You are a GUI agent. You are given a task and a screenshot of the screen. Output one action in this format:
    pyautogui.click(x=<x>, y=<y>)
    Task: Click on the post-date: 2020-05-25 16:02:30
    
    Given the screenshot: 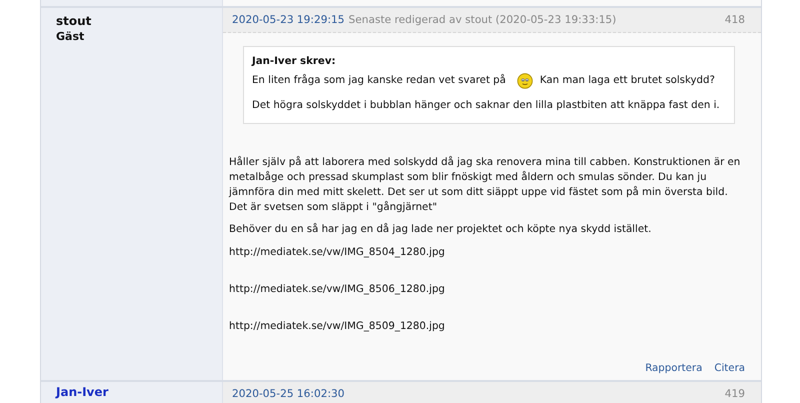 What is the action you would take?
    pyautogui.click(x=288, y=394)
    